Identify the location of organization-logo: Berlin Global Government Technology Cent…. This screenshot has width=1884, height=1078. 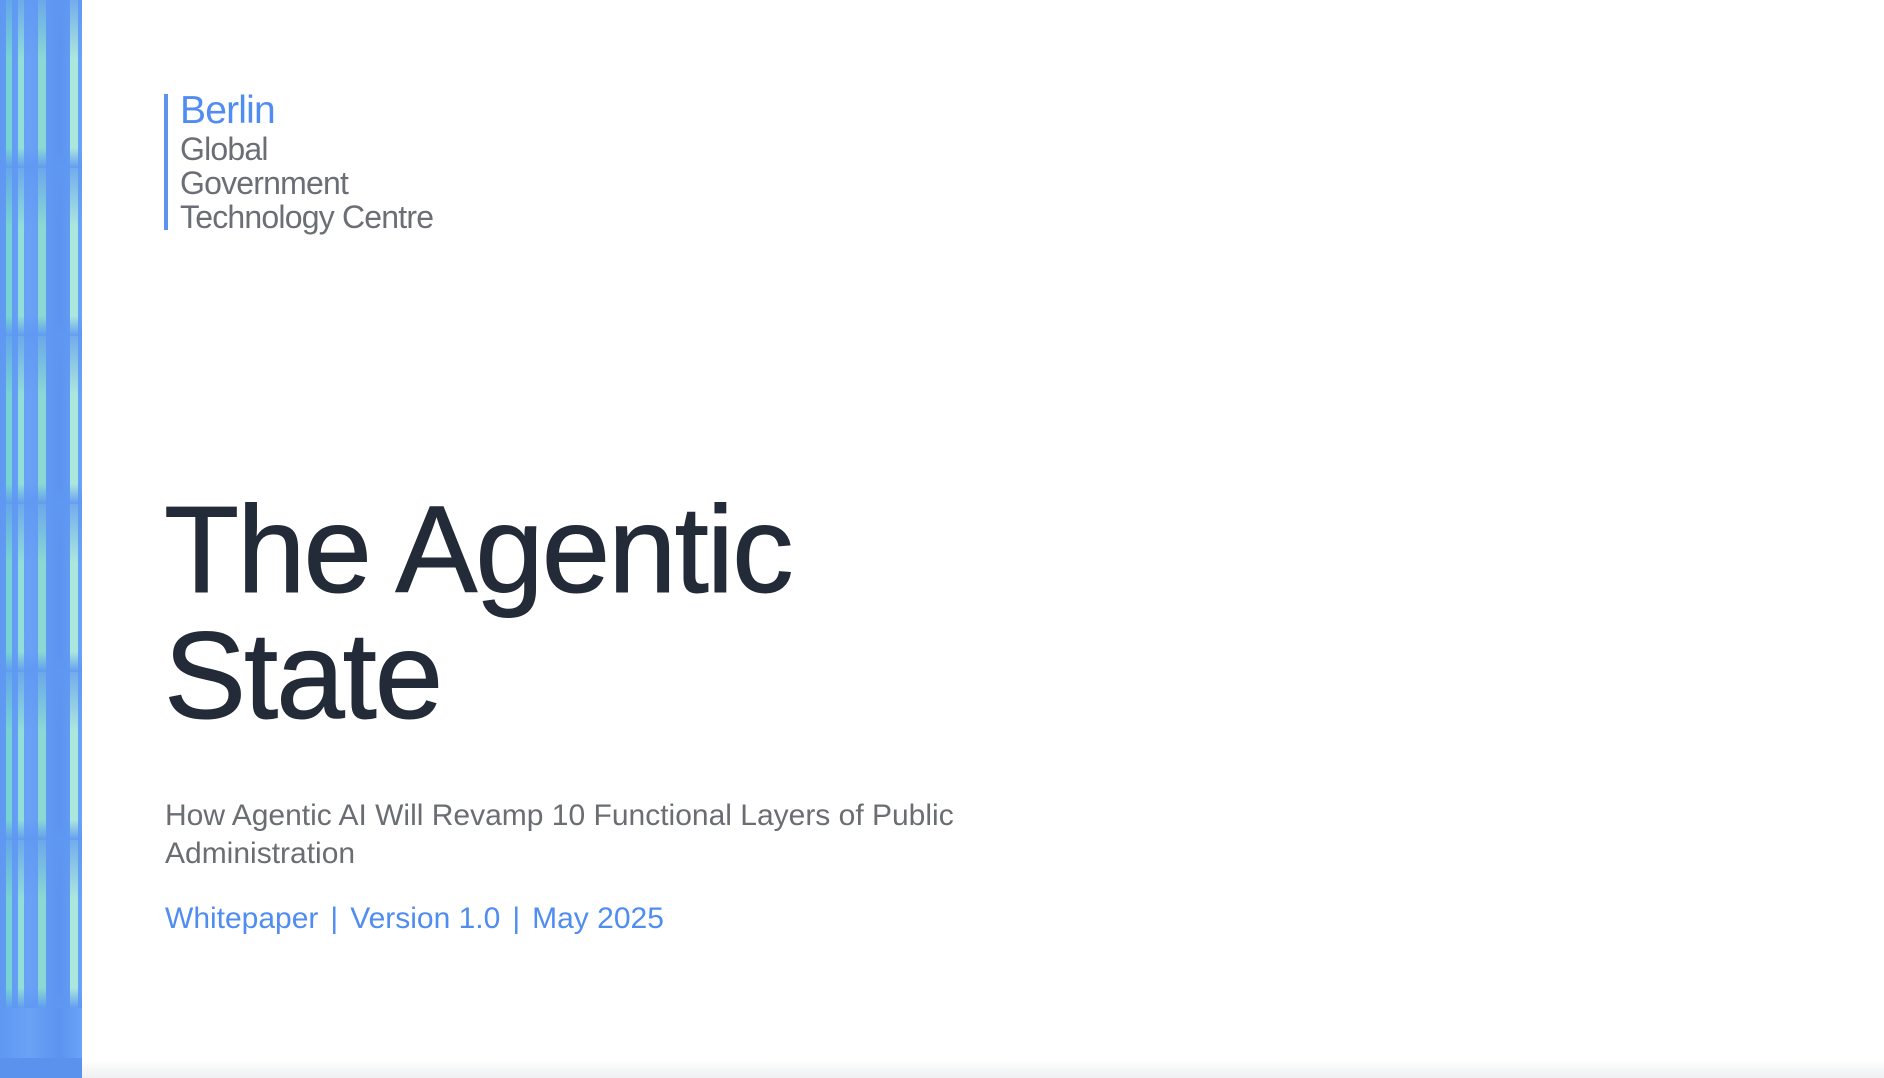
(344, 161).